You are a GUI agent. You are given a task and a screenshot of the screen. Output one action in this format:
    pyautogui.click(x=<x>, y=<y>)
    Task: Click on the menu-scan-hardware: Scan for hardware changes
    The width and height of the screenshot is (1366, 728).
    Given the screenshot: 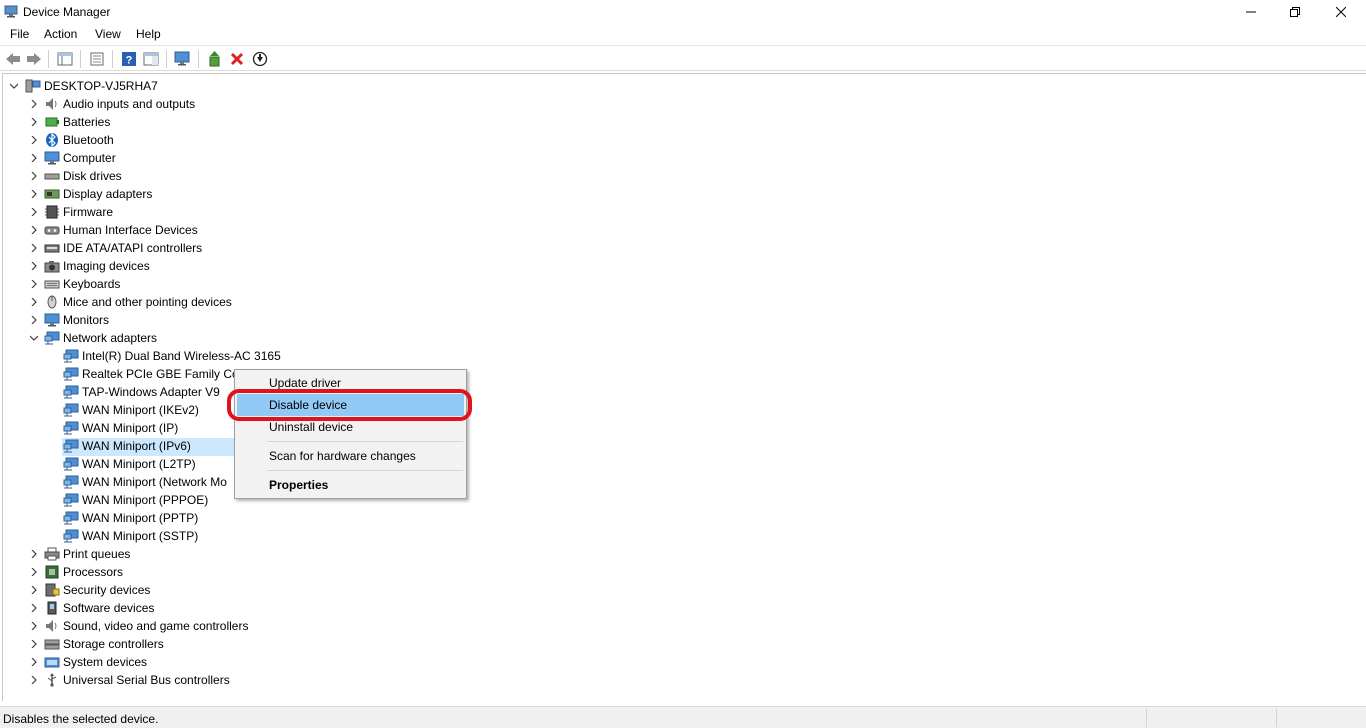 What is the action you would take?
    pyautogui.click(x=350, y=456)
    